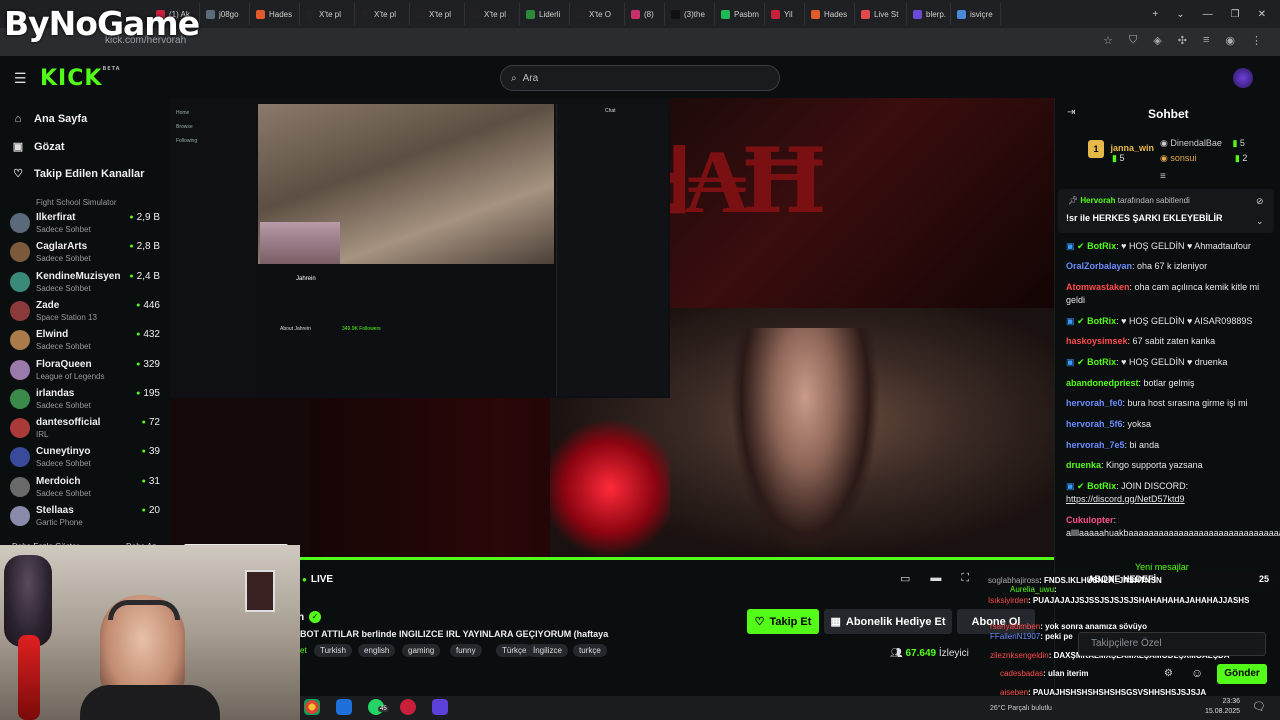 The height and width of the screenshot is (720, 1280). What do you see at coordinates (1230, 40) in the screenshot?
I see `profile-icon: ◉` at bounding box center [1230, 40].